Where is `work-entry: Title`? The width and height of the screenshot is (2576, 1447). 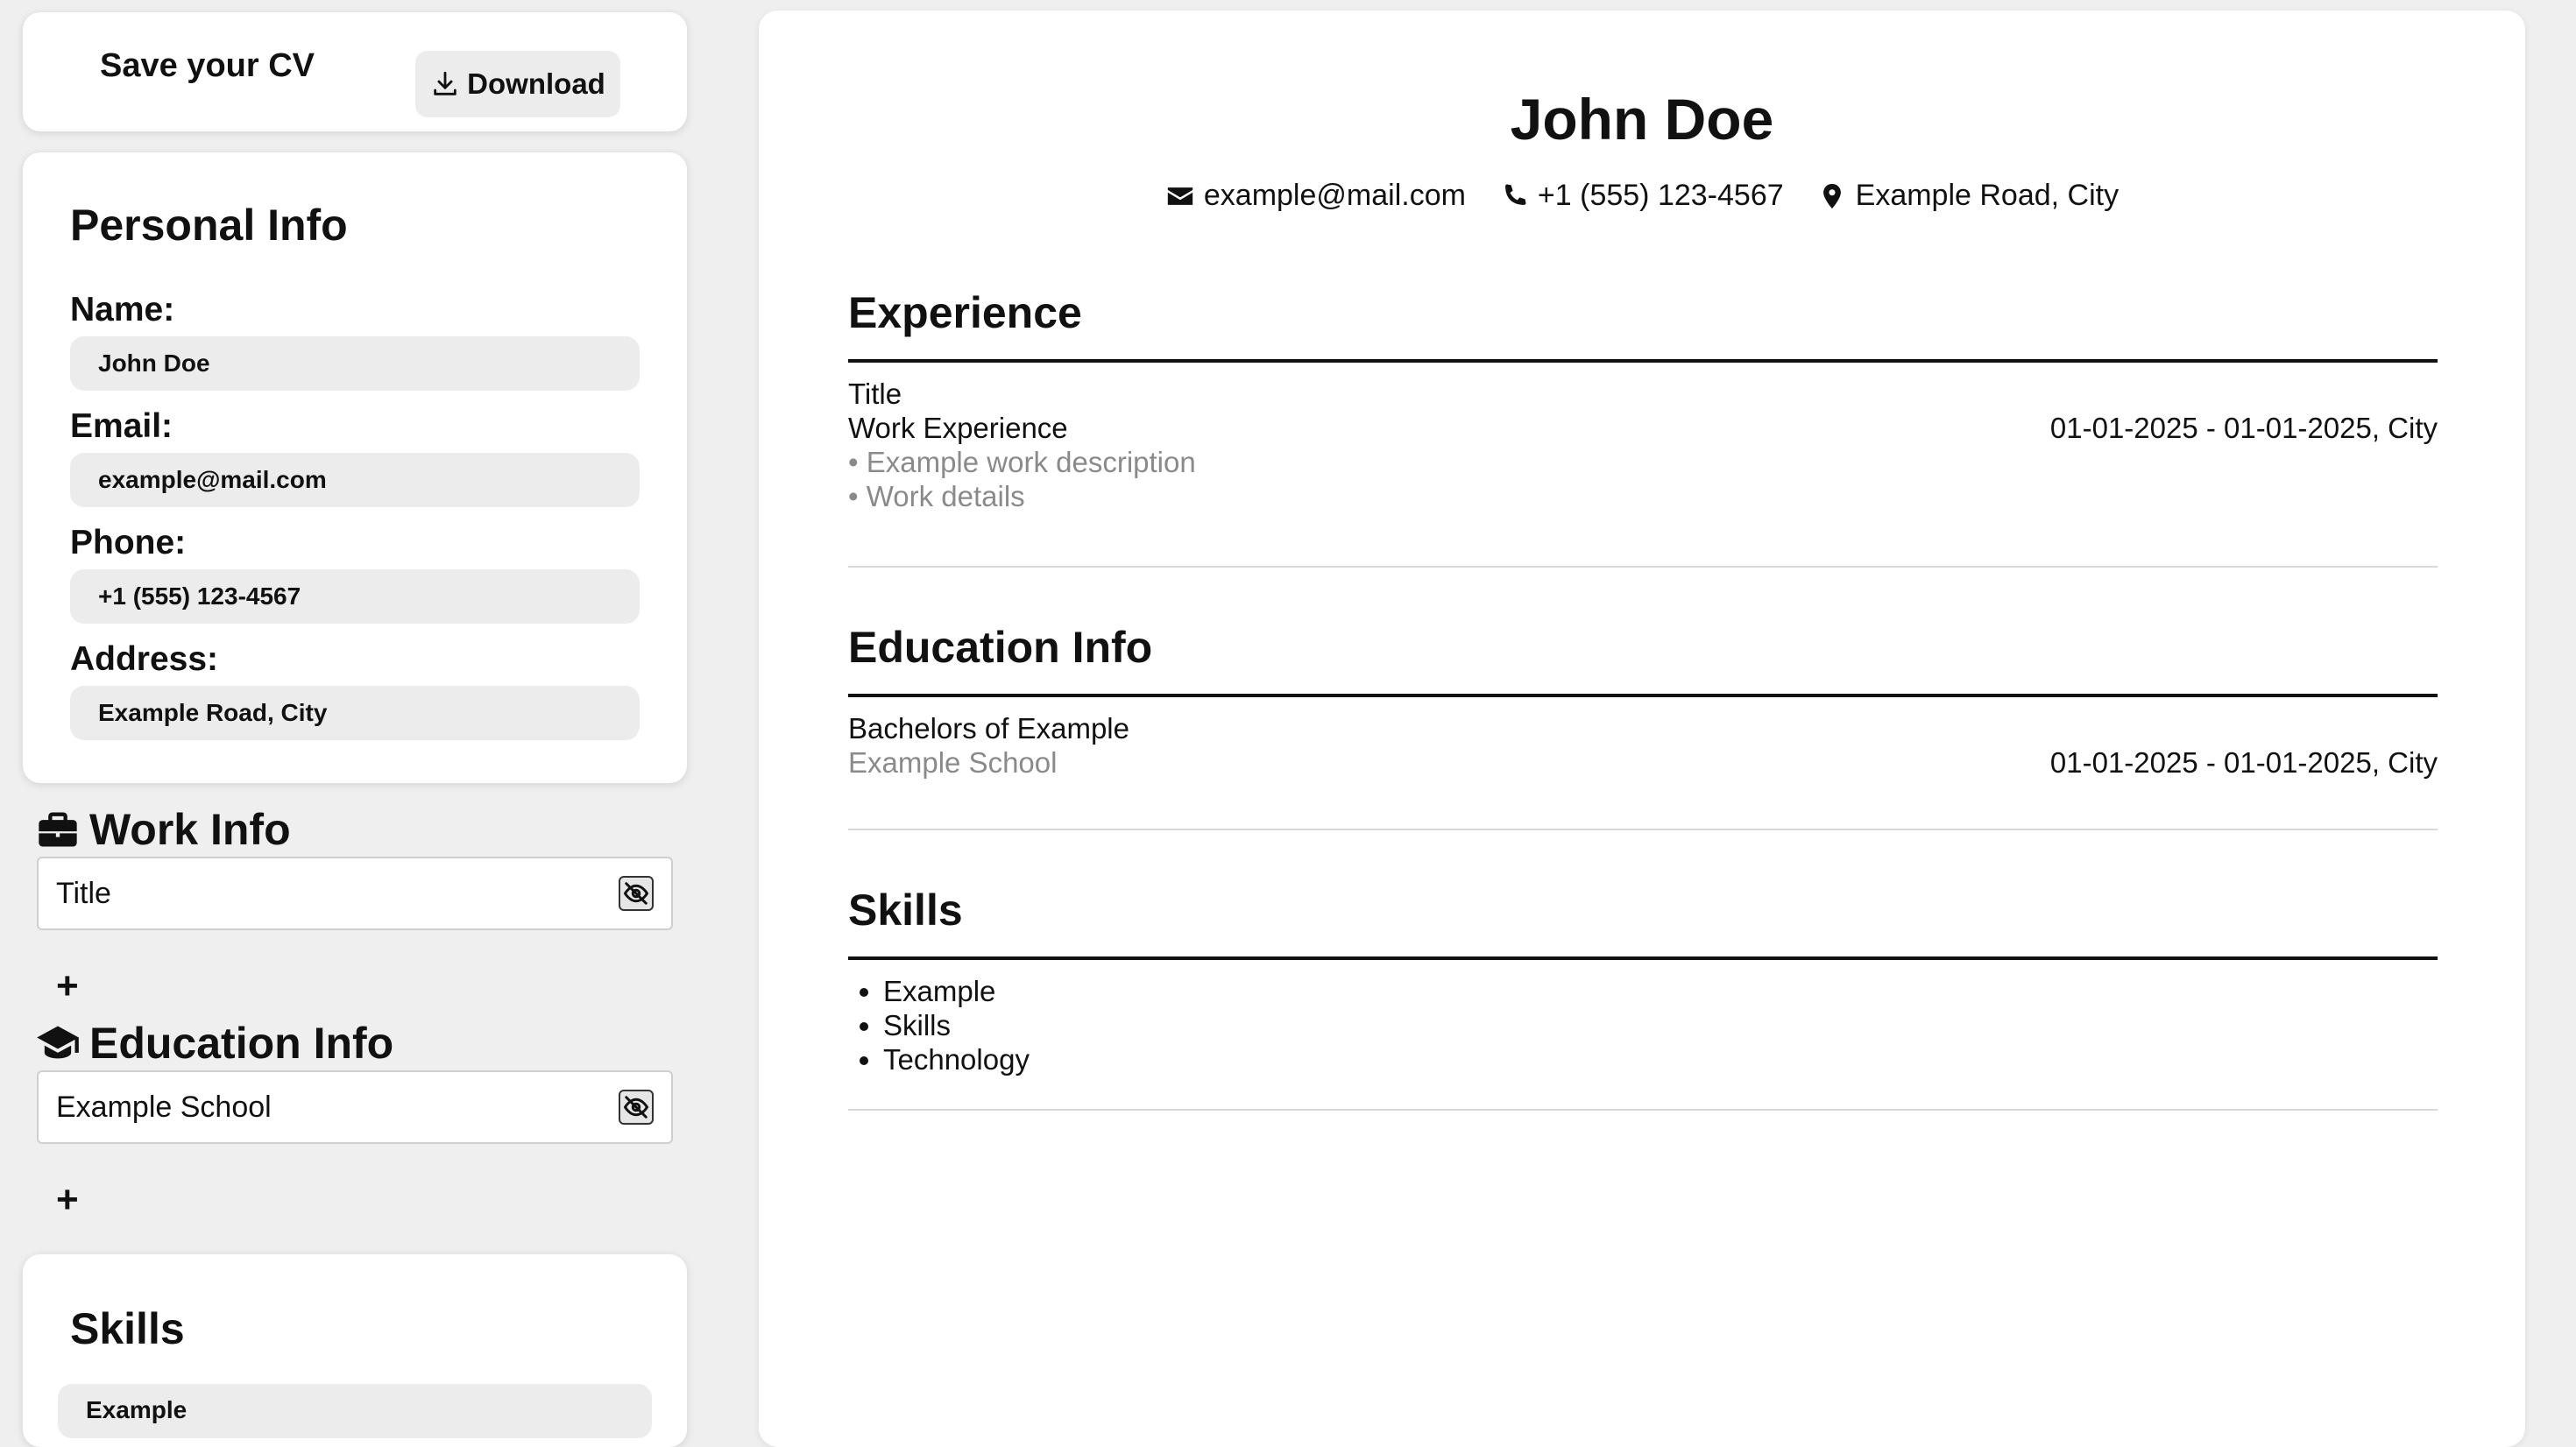 work-entry: Title is located at coordinates (355, 893).